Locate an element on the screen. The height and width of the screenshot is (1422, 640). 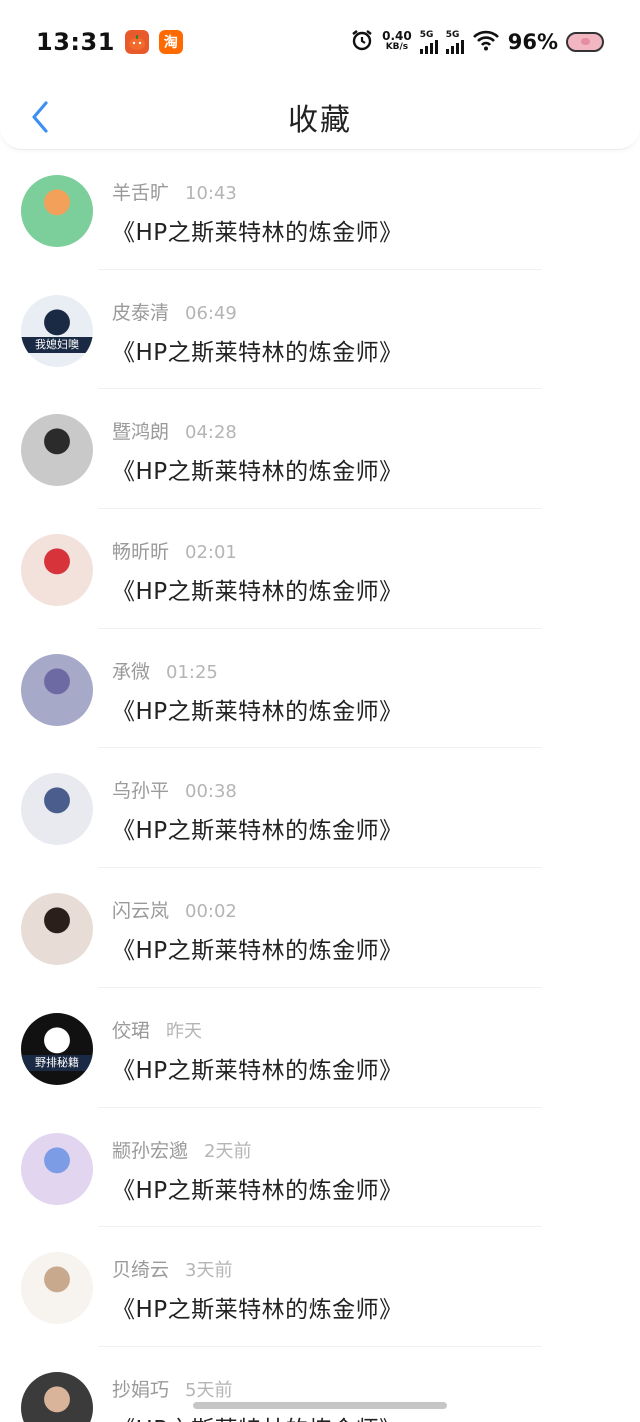
item-text: 暨鸿朗 04:28 《HP之斯莱特林的炼金师》 is located at coordinates (257, 451).